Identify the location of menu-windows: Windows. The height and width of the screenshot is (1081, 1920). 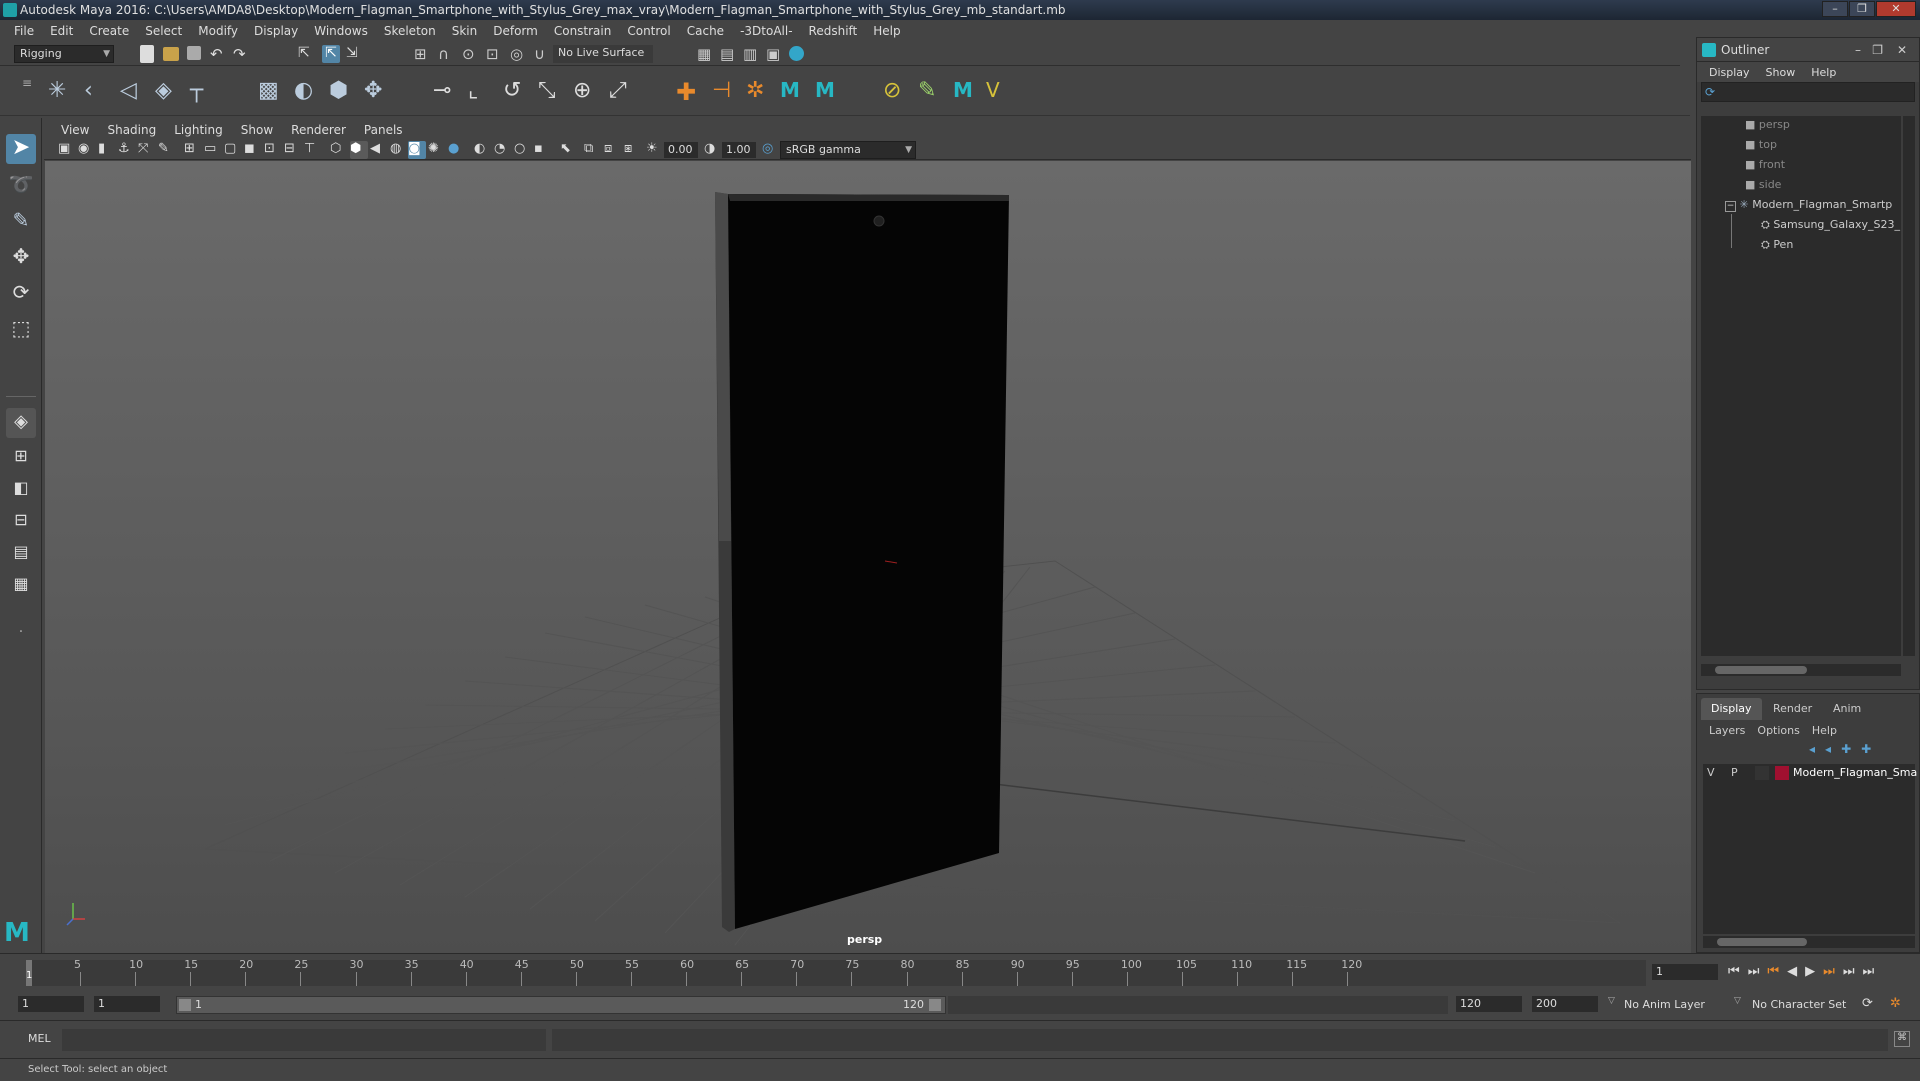
(341, 31).